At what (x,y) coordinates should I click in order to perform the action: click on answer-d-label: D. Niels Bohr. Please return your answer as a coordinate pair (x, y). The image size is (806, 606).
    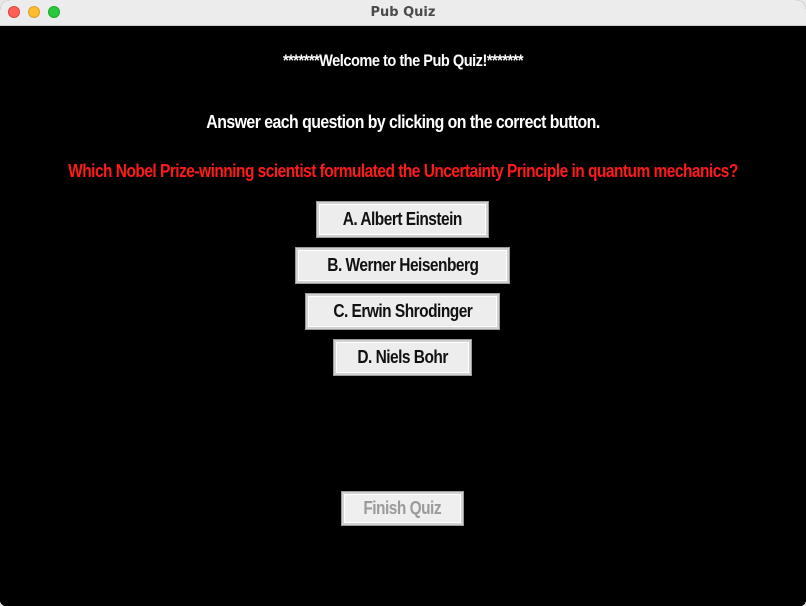
    Looking at the image, I should click on (402, 357).